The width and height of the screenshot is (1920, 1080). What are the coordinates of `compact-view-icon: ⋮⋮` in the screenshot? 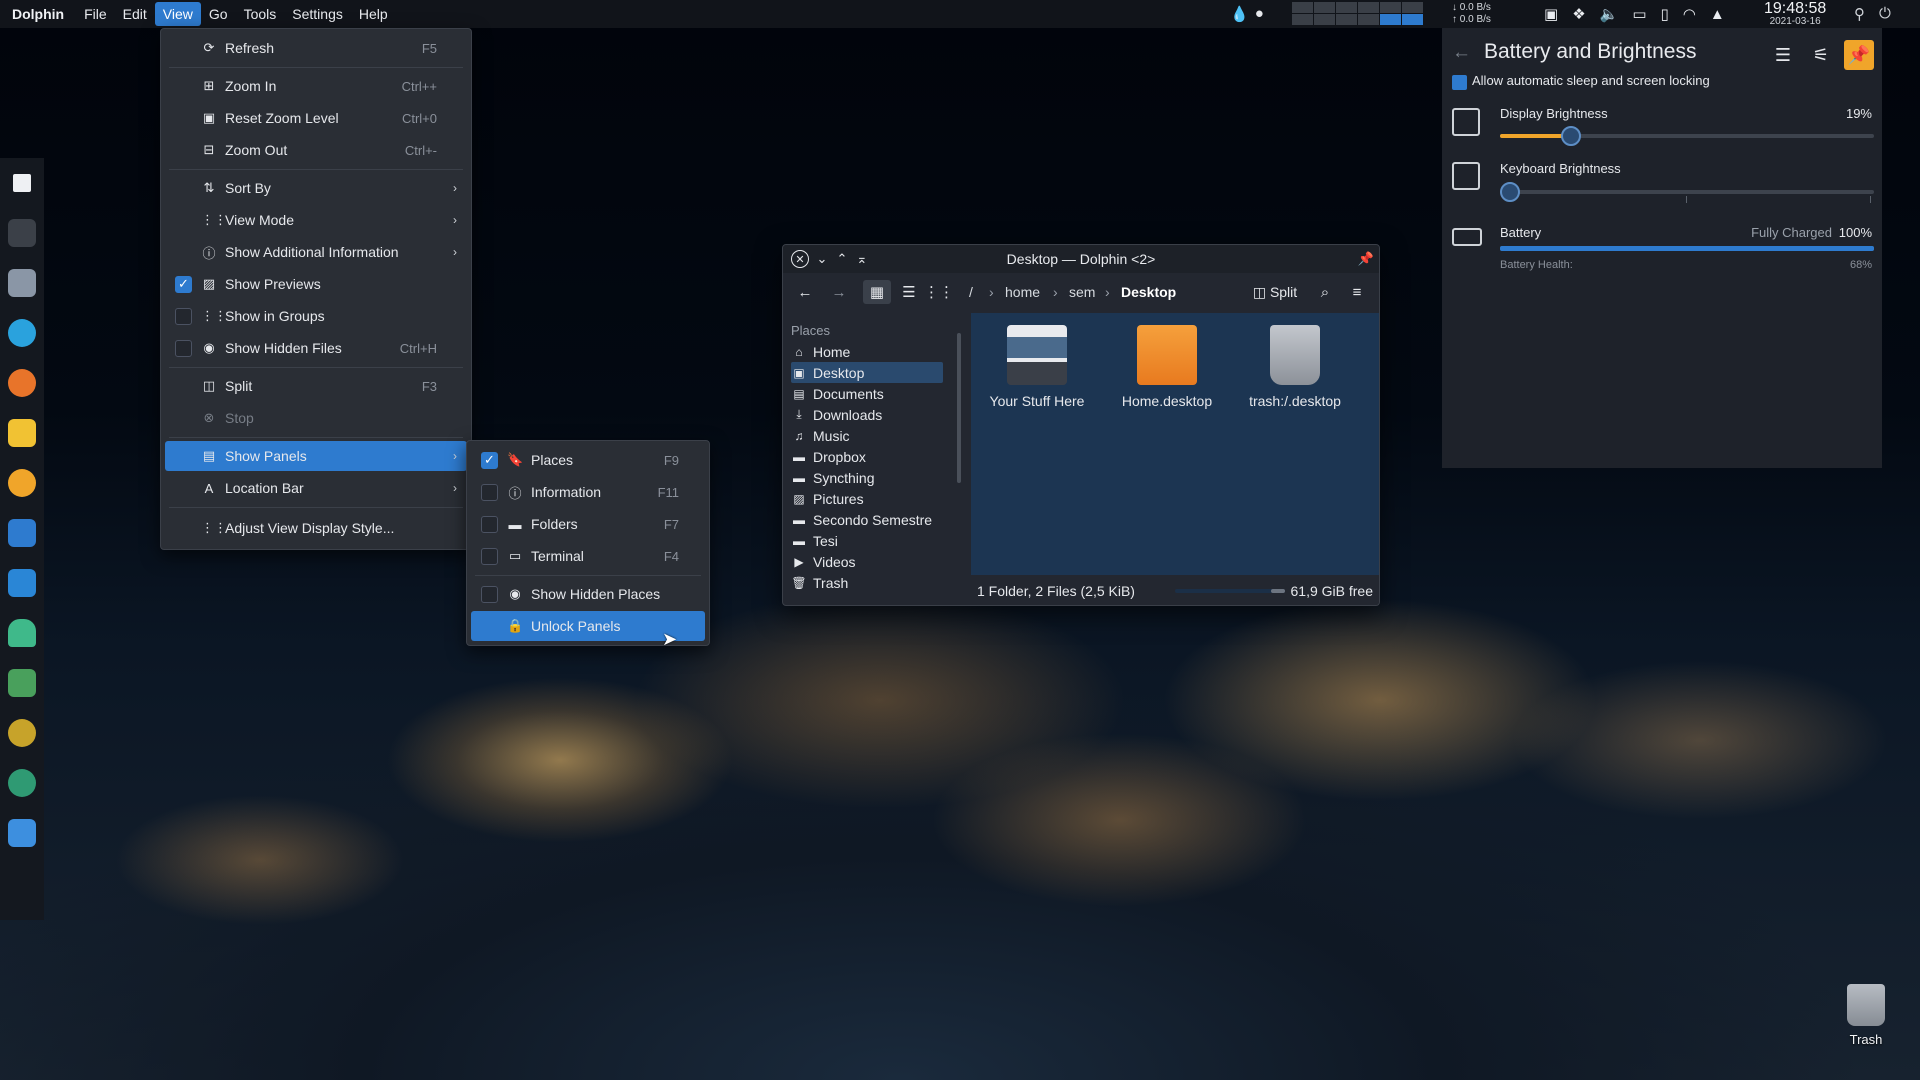 It's located at (939, 292).